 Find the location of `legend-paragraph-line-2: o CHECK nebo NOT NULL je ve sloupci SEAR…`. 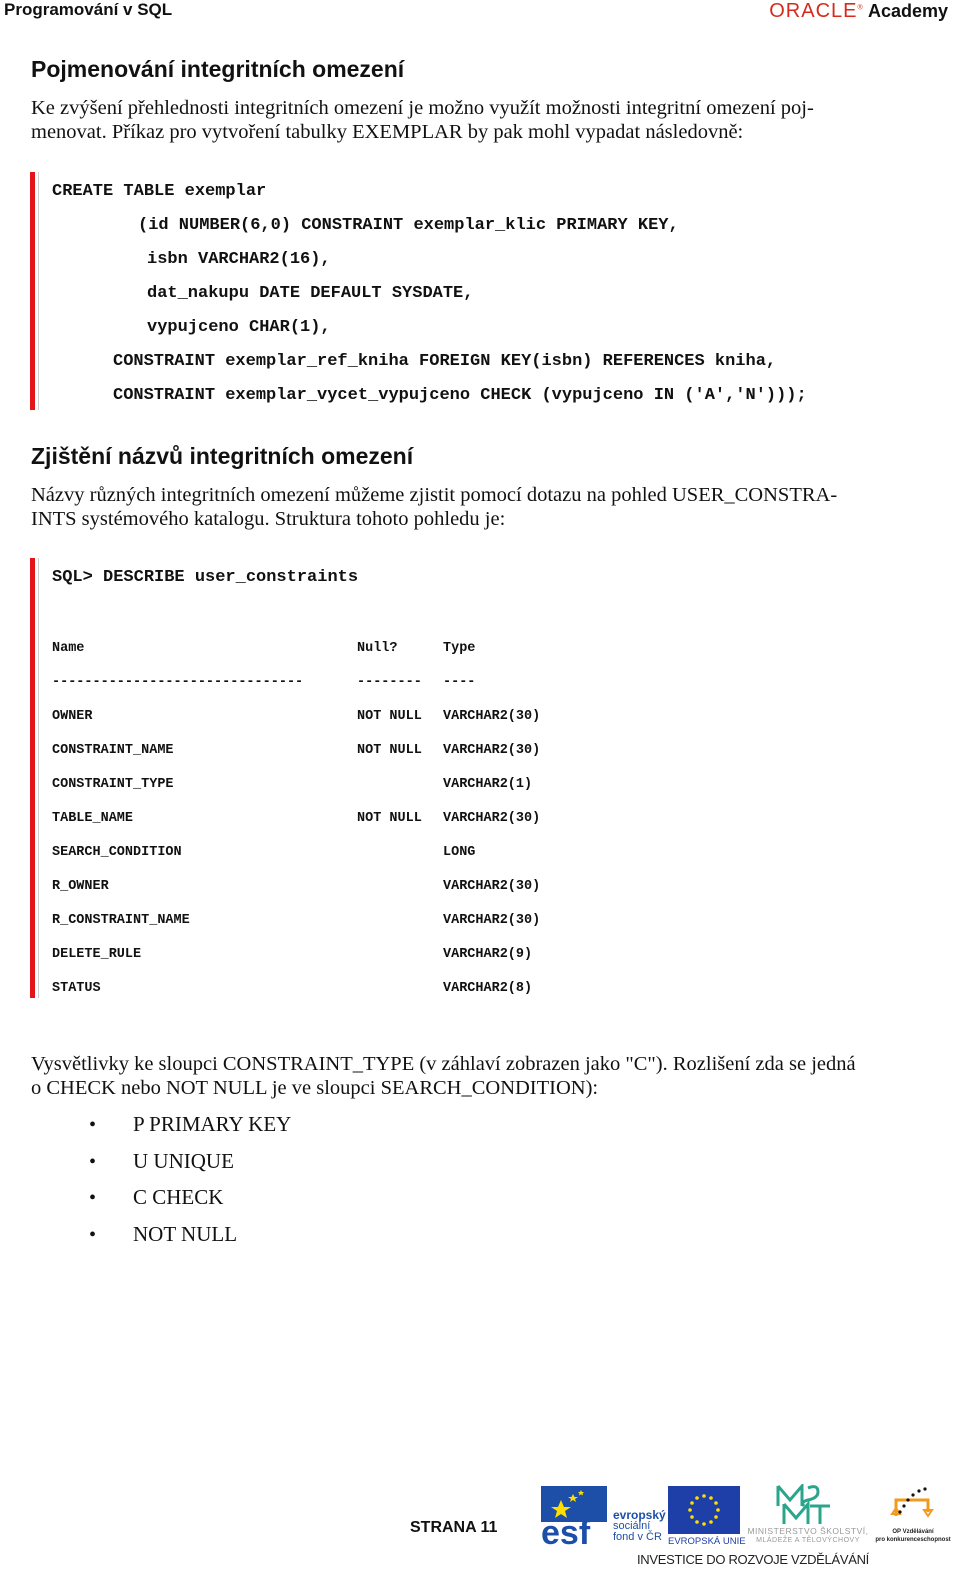

legend-paragraph-line-2: o CHECK nebo NOT NULL je ve sloupci SEAR… is located at coordinates (315, 1088).